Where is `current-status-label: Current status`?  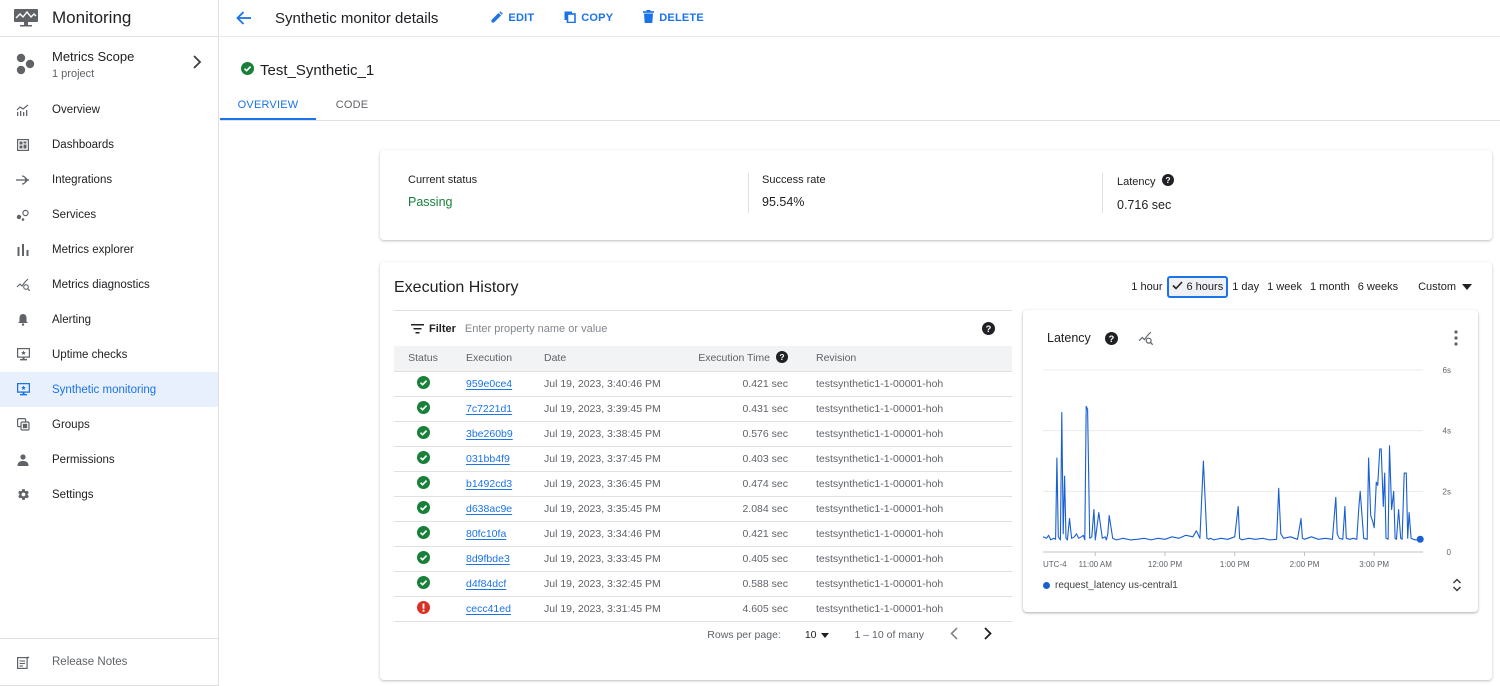 current-status-label: Current status is located at coordinates (443, 180).